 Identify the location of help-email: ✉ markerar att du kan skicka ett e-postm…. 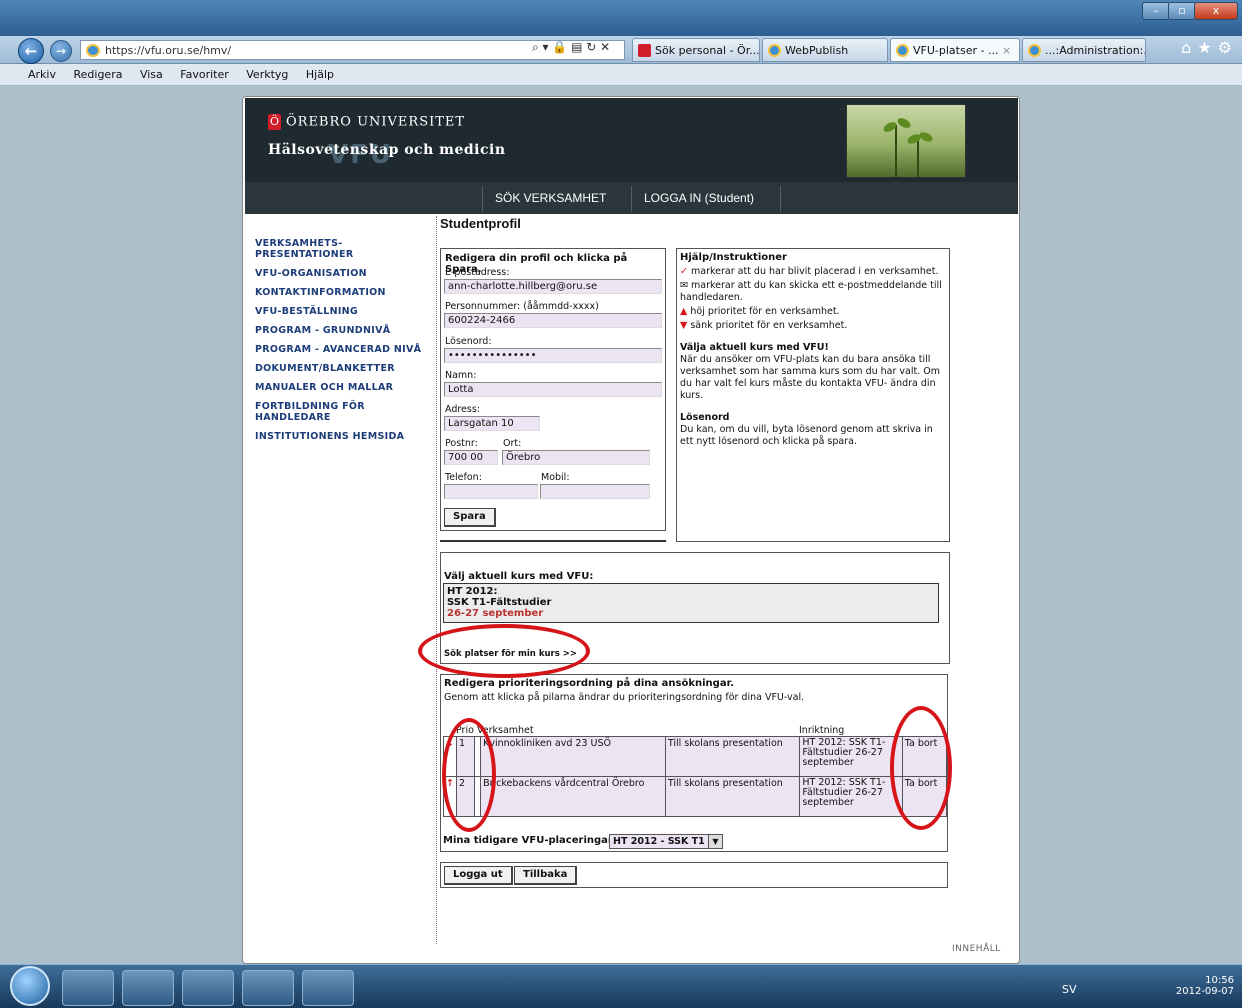
(813, 292).